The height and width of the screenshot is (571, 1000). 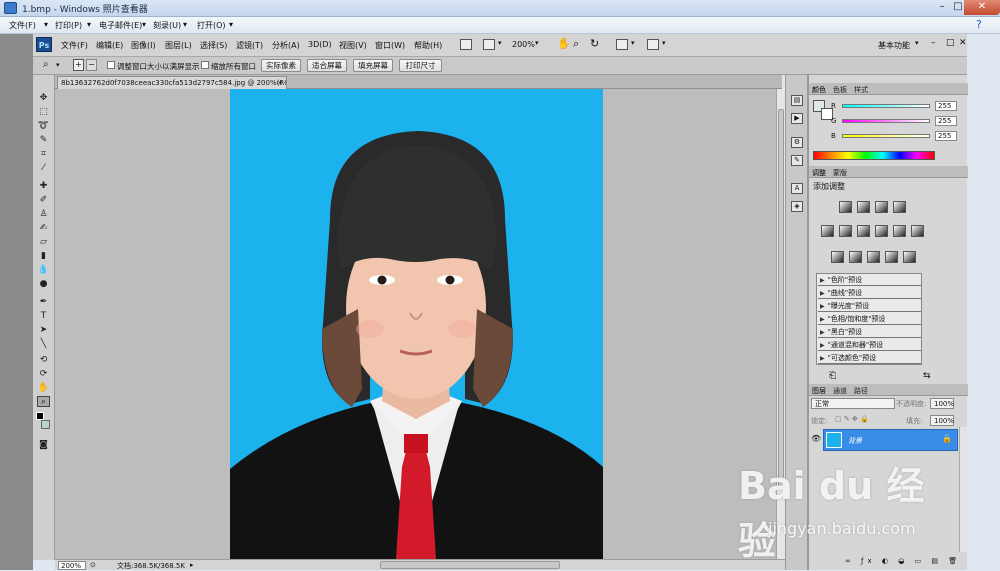 I want to click on ps-minimize-button: –, so click(x=933, y=43).